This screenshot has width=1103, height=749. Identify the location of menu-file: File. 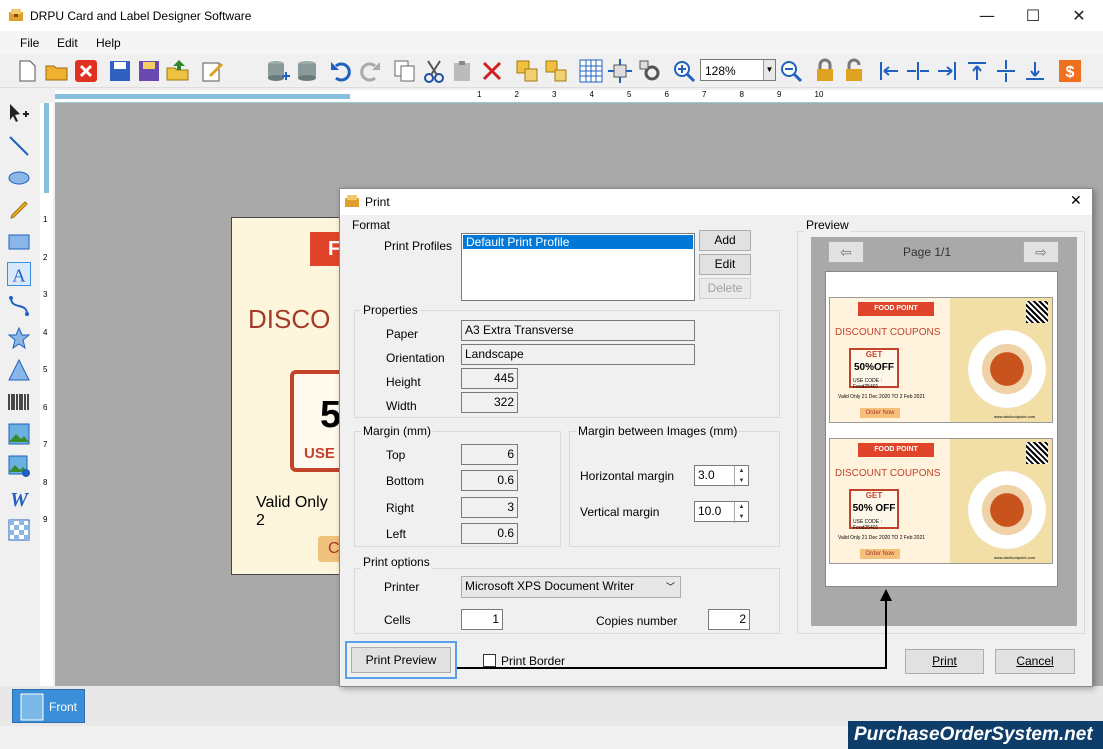
(29, 43).